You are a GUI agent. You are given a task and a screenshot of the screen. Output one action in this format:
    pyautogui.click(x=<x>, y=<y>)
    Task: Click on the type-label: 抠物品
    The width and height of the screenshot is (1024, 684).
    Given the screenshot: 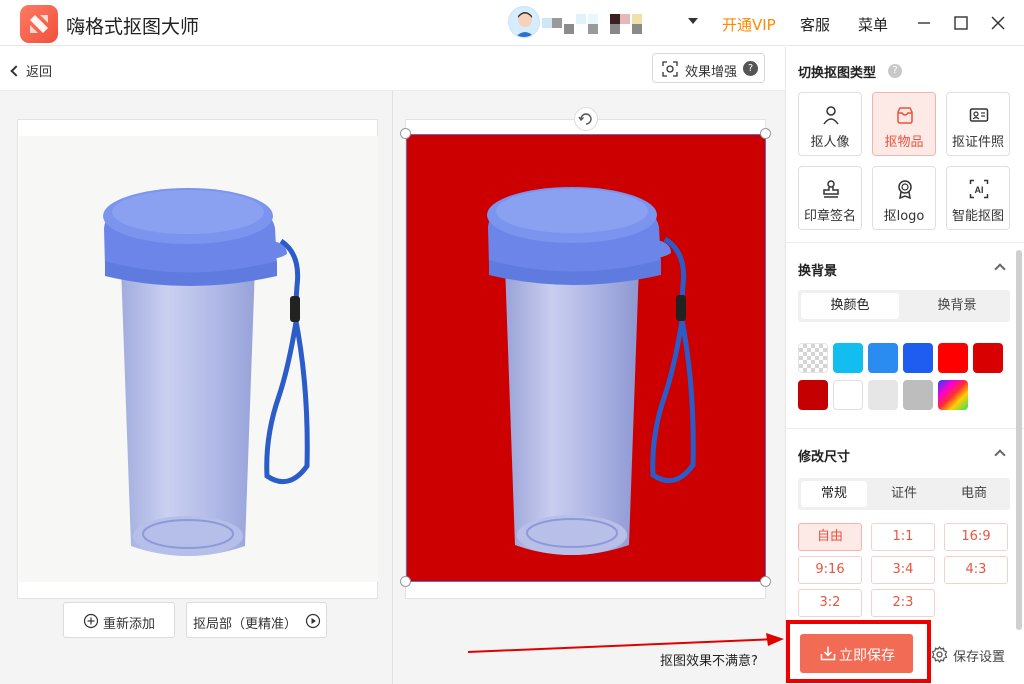 What is the action you would take?
    pyautogui.click(x=904, y=142)
    